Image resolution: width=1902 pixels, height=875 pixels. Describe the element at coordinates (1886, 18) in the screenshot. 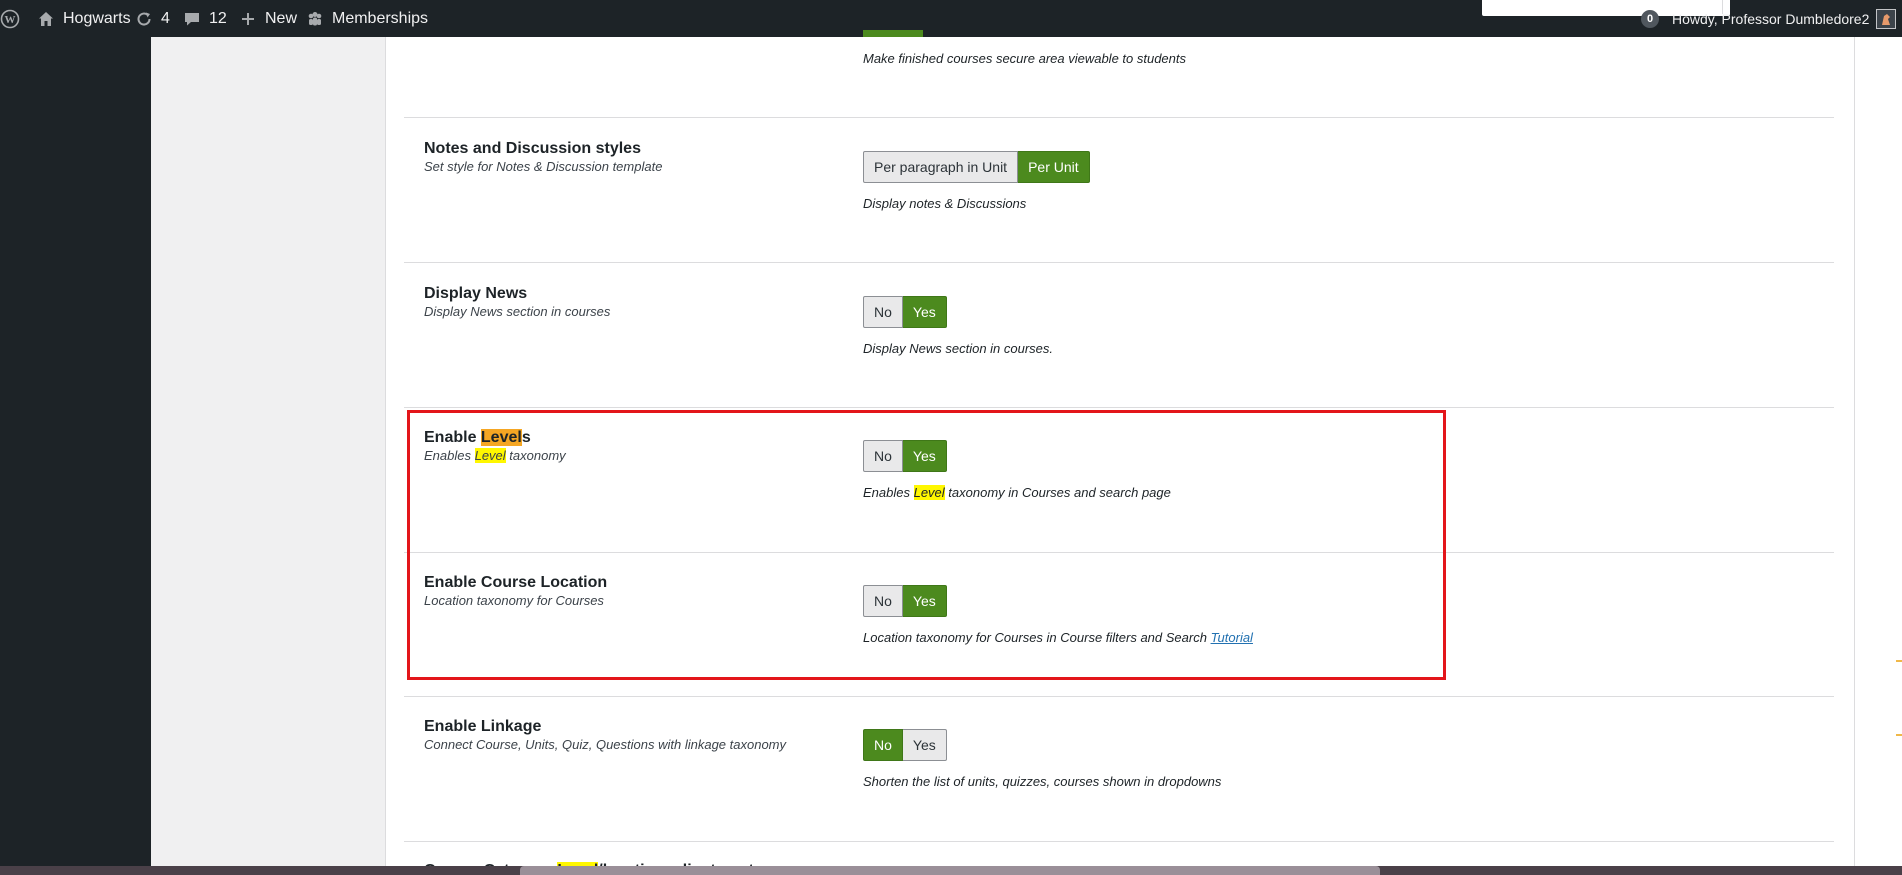

I see `avatar` at that location.